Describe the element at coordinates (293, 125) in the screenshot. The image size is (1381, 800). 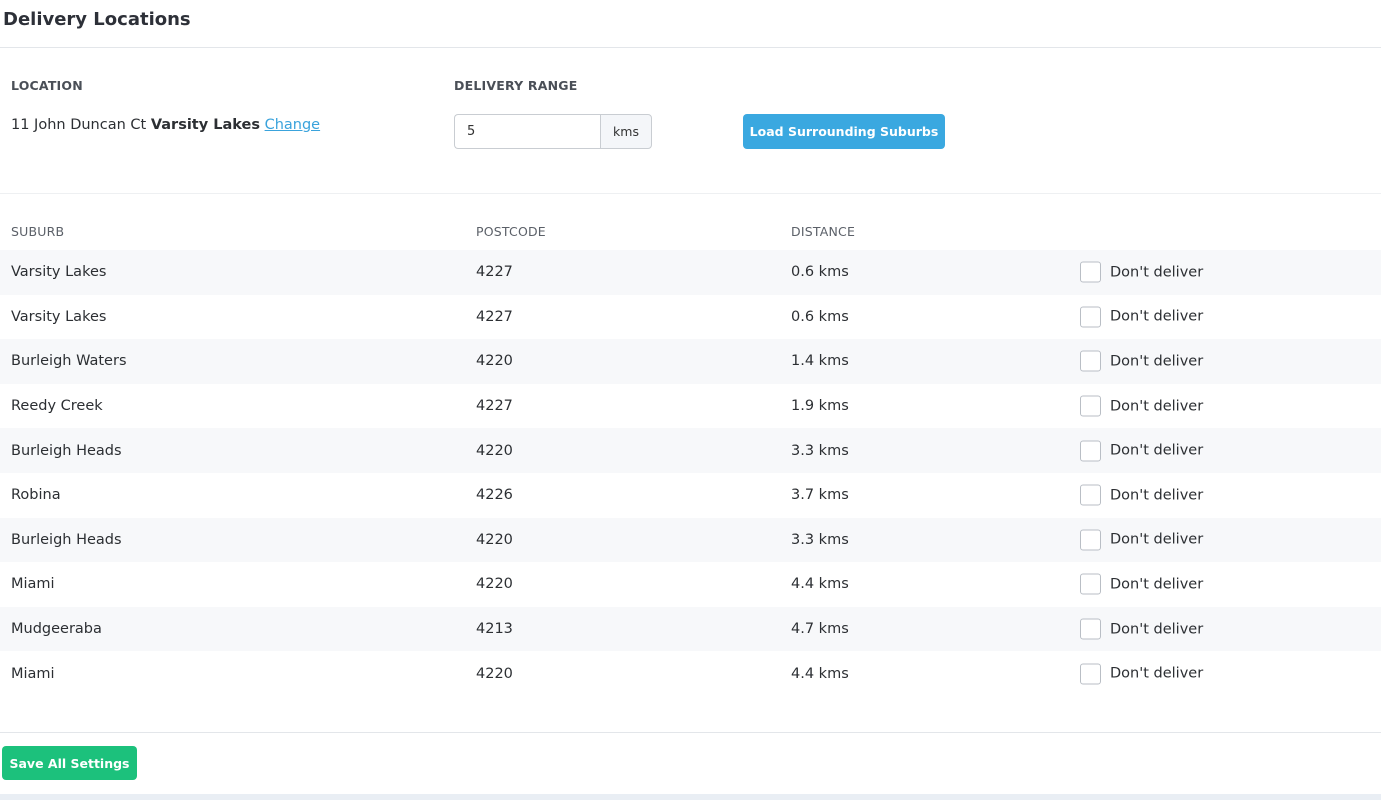
I see `change-location-link: Change` at that location.